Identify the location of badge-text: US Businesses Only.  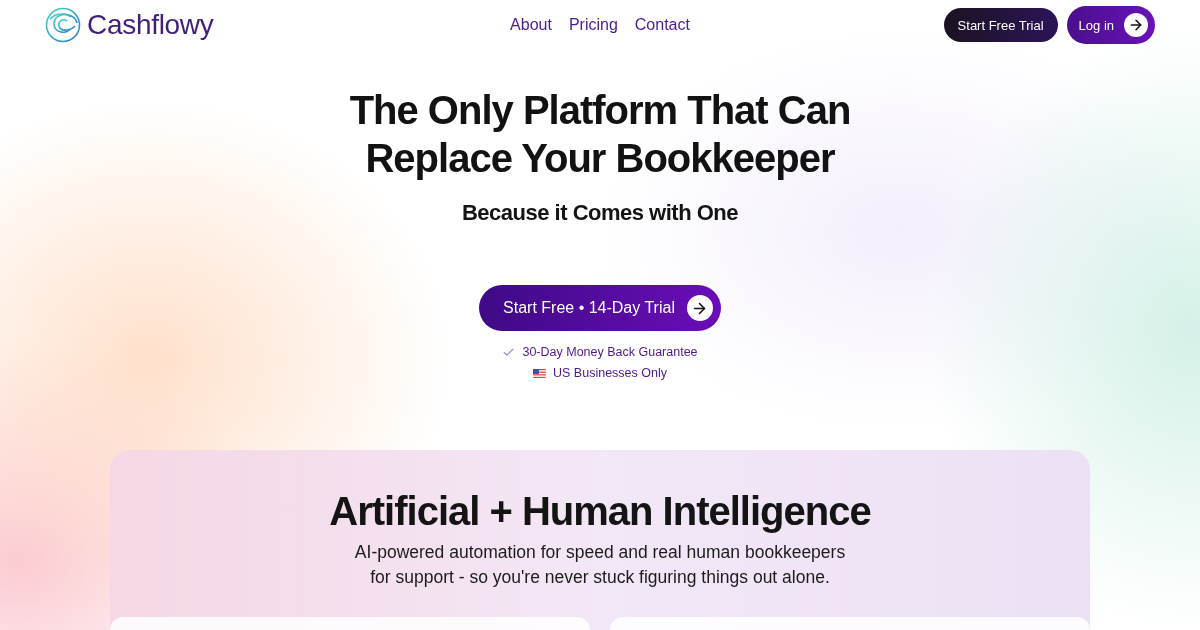
(610, 373).